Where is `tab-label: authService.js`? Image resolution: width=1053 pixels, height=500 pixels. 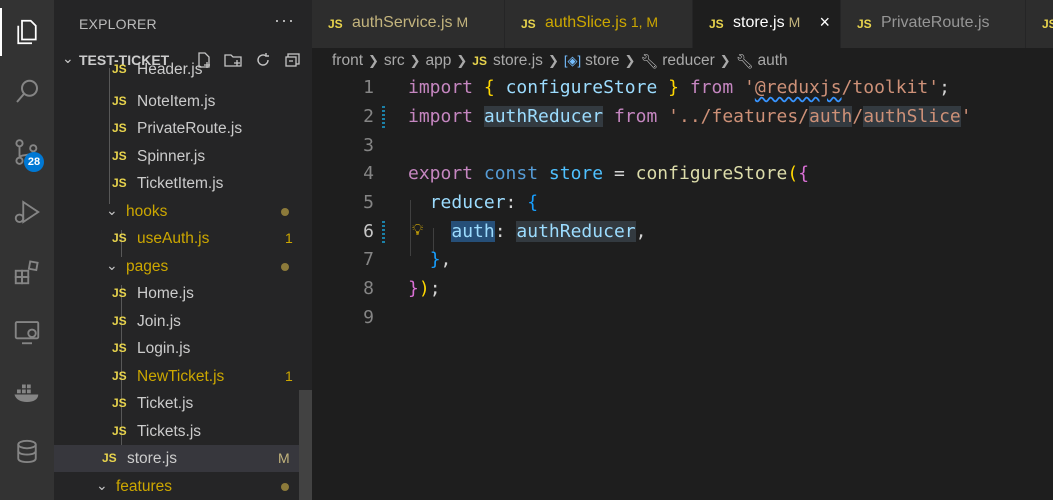
tab-label: authService.js is located at coordinates (402, 22).